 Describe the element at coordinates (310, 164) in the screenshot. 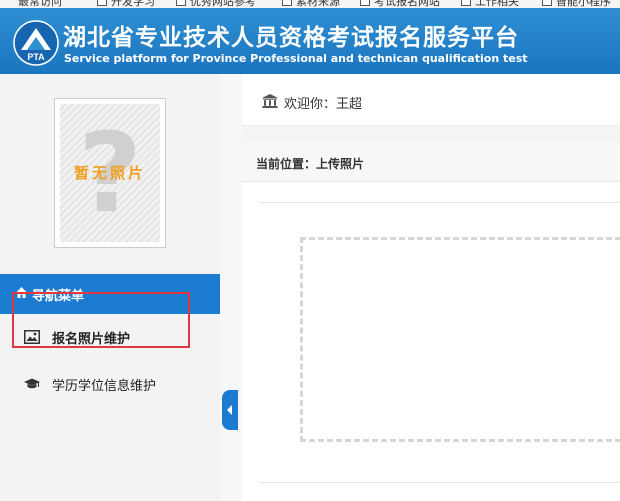

I see `breadcrumb-text: 当前位置：上传照片` at that location.